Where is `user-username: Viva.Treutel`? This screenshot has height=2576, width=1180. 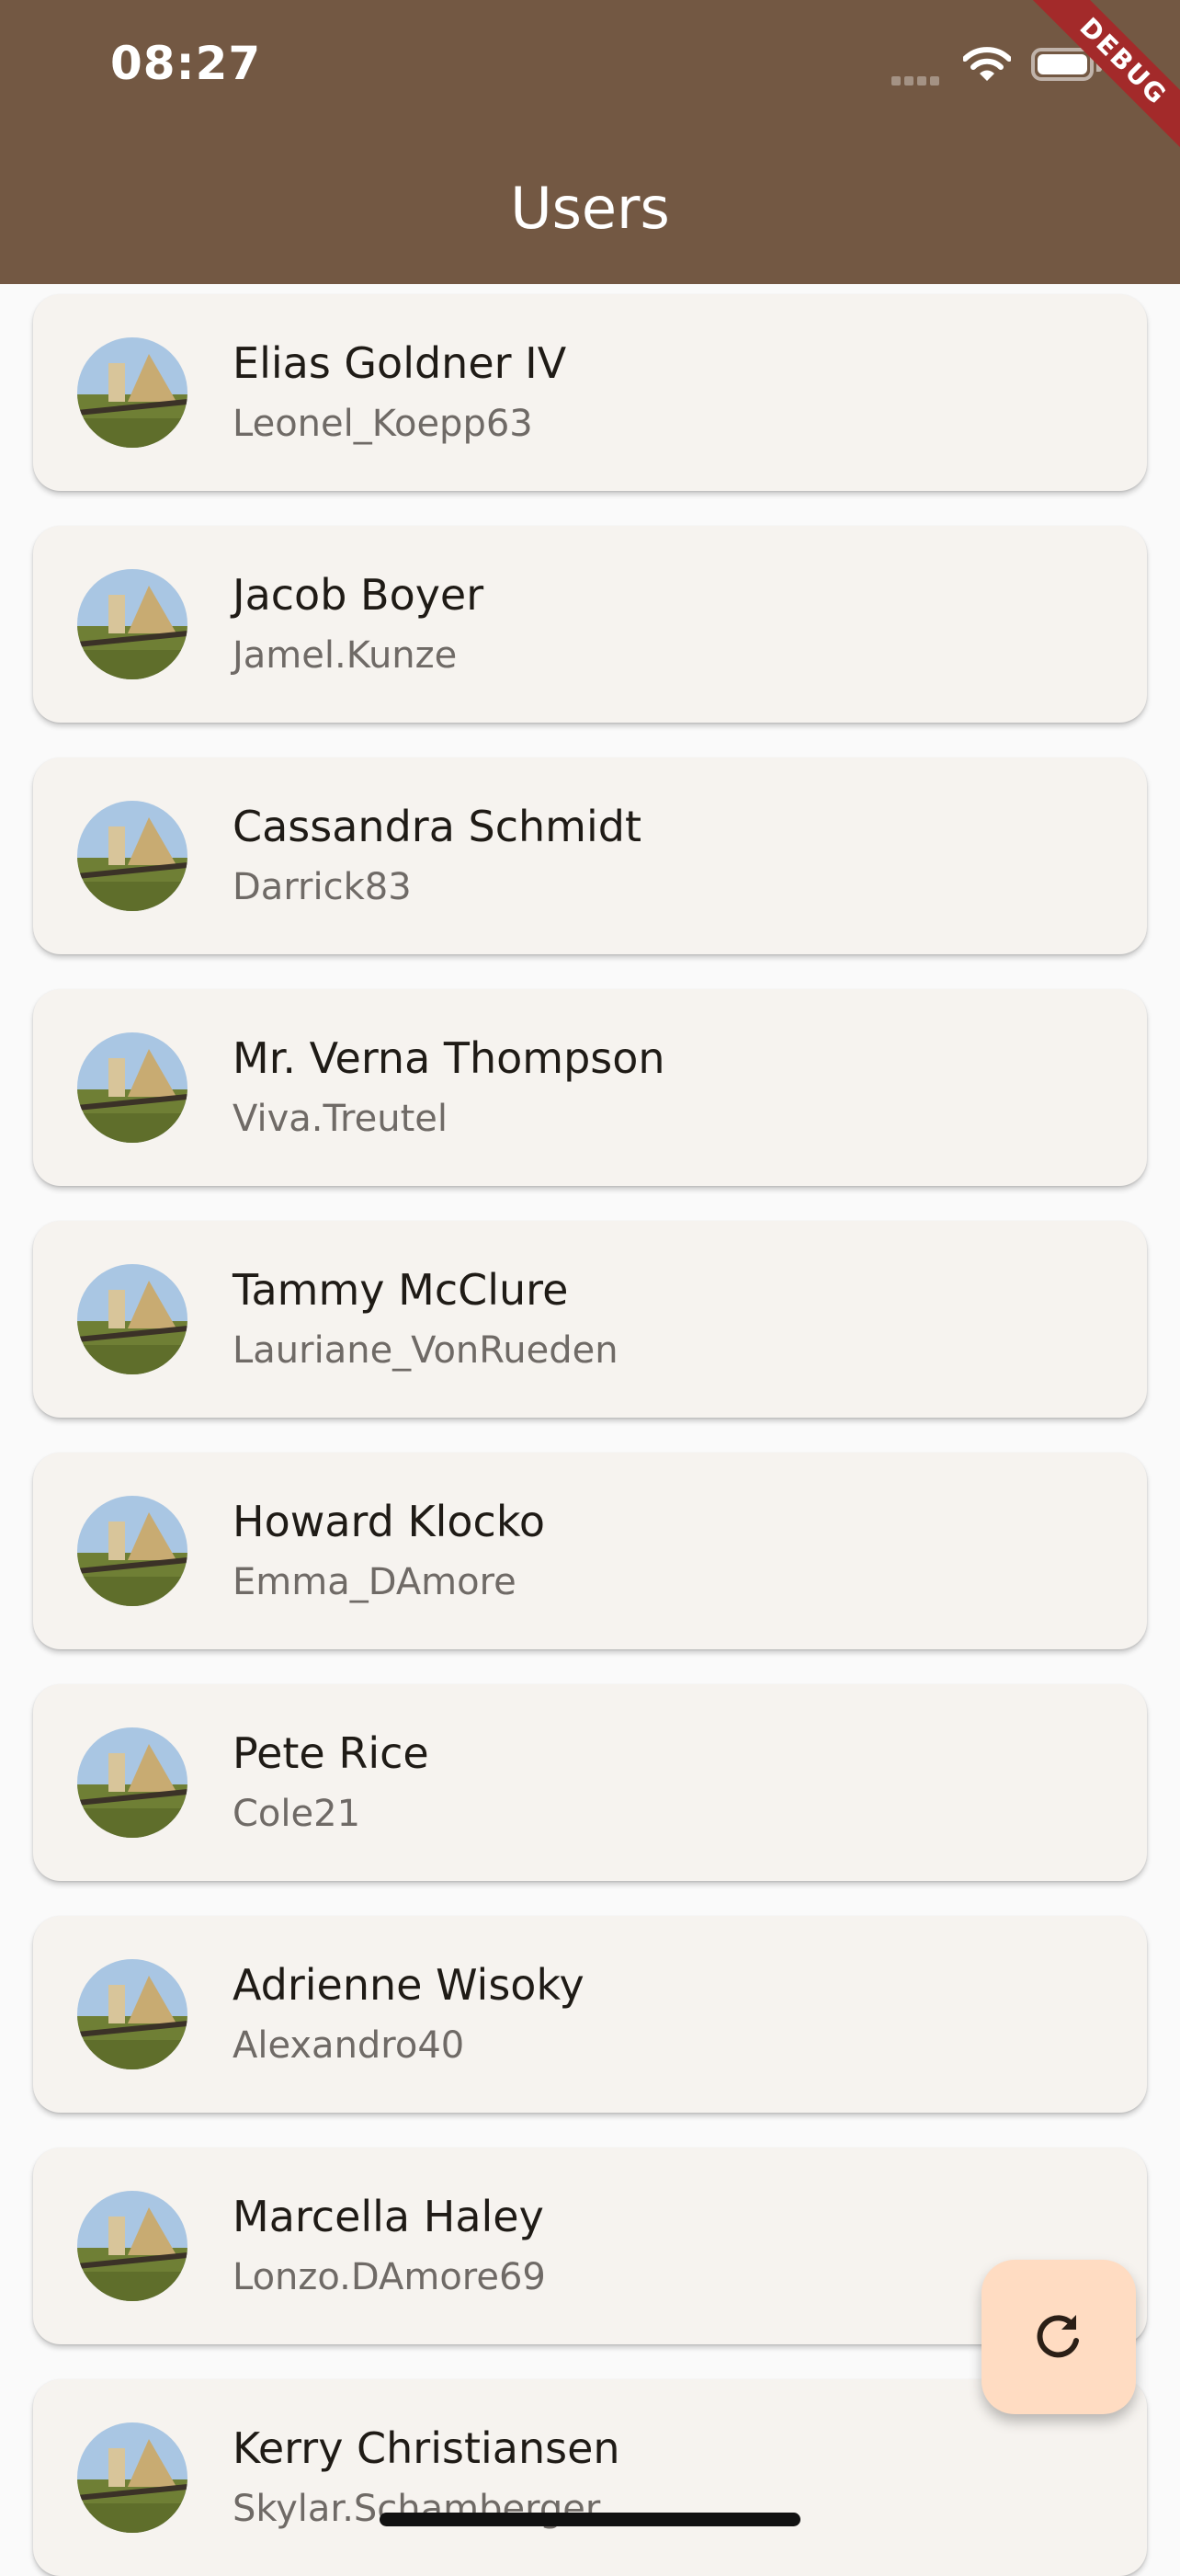
user-username: Viva.Treutel is located at coordinates (340, 1119).